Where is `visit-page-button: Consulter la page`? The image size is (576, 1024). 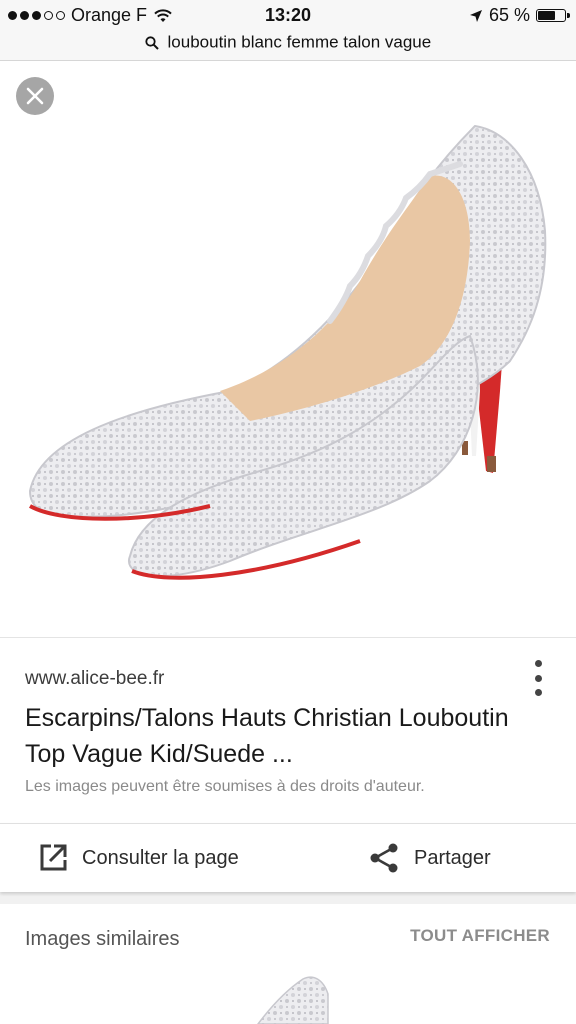 visit-page-button: Consulter la page is located at coordinates (138, 858).